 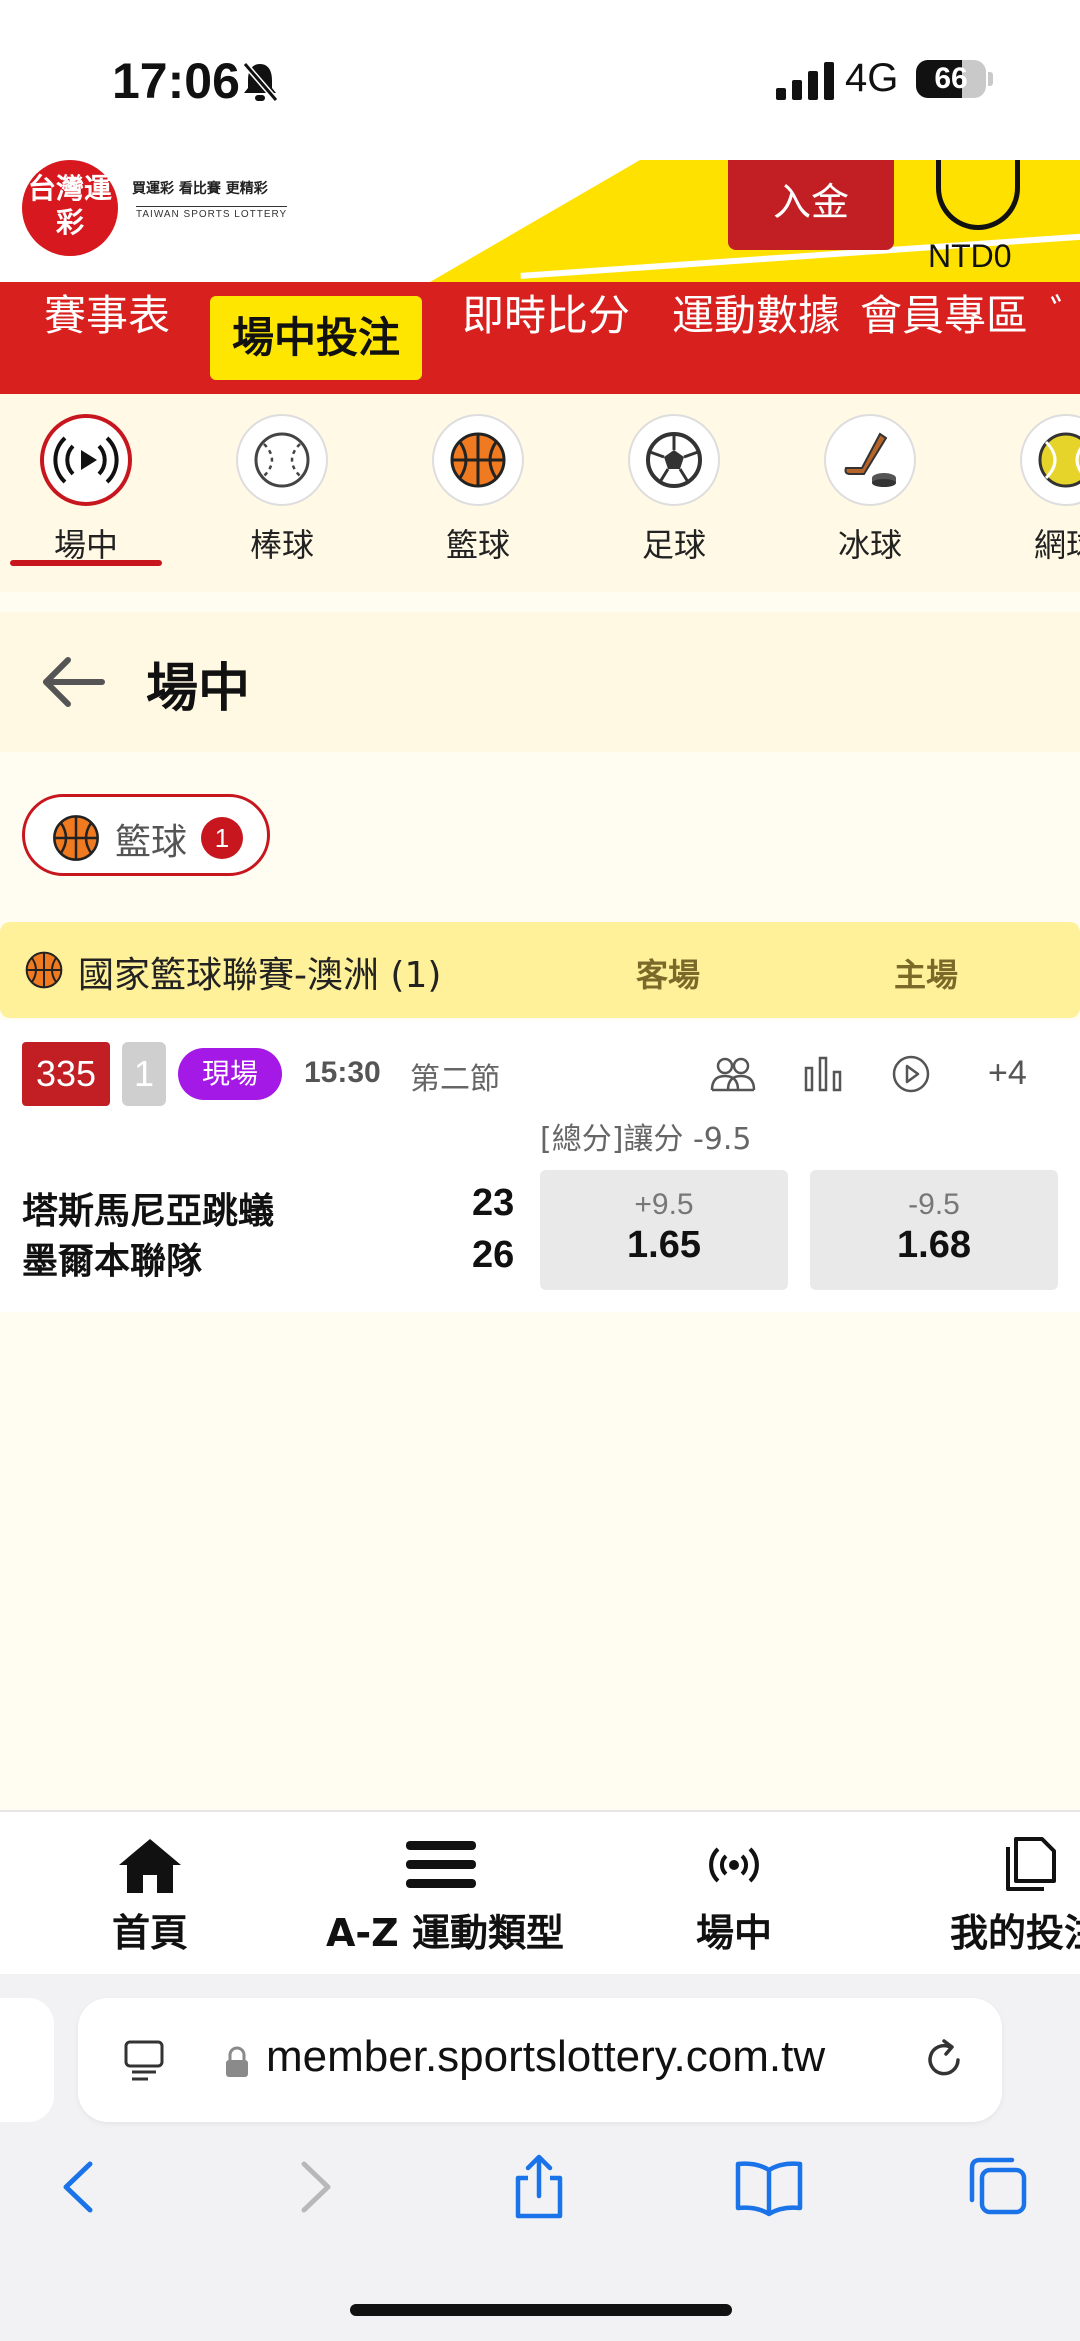 I want to click on battery-percent: 66, so click(x=951, y=78).